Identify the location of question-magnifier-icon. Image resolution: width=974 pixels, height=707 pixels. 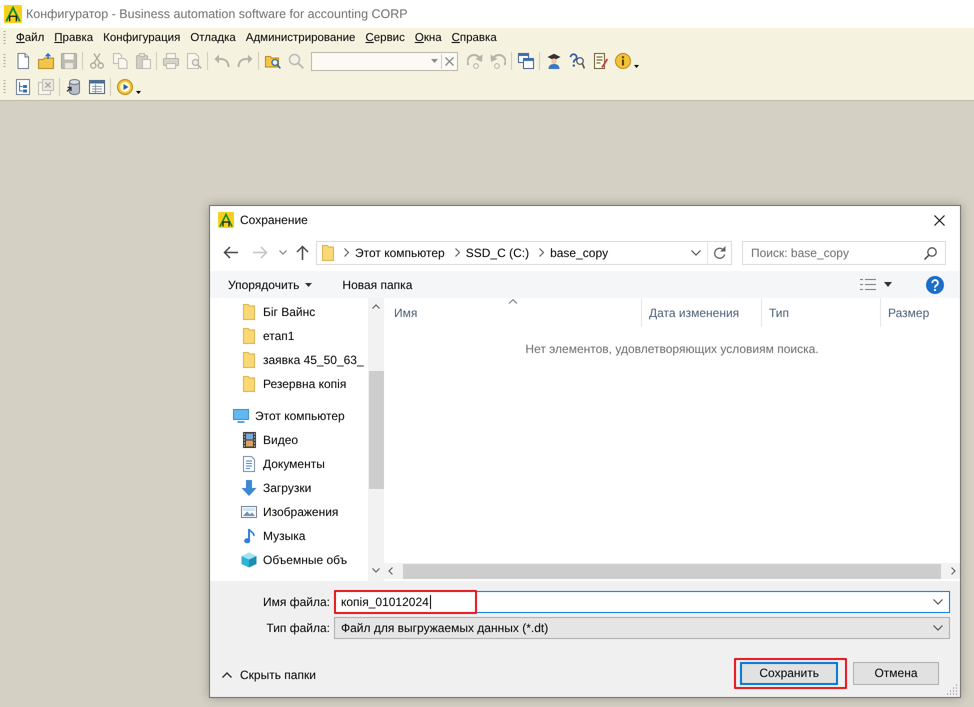
(576, 61).